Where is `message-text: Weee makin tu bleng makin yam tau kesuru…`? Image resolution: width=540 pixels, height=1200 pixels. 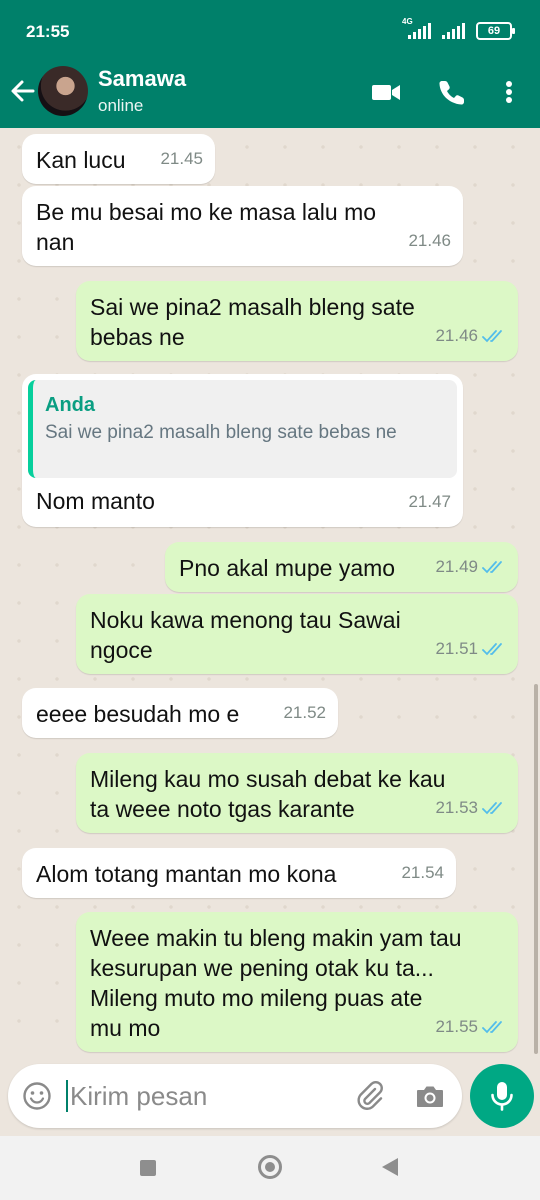 message-text: Weee makin tu bleng makin yam tau kesuru… is located at coordinates (276, 983).